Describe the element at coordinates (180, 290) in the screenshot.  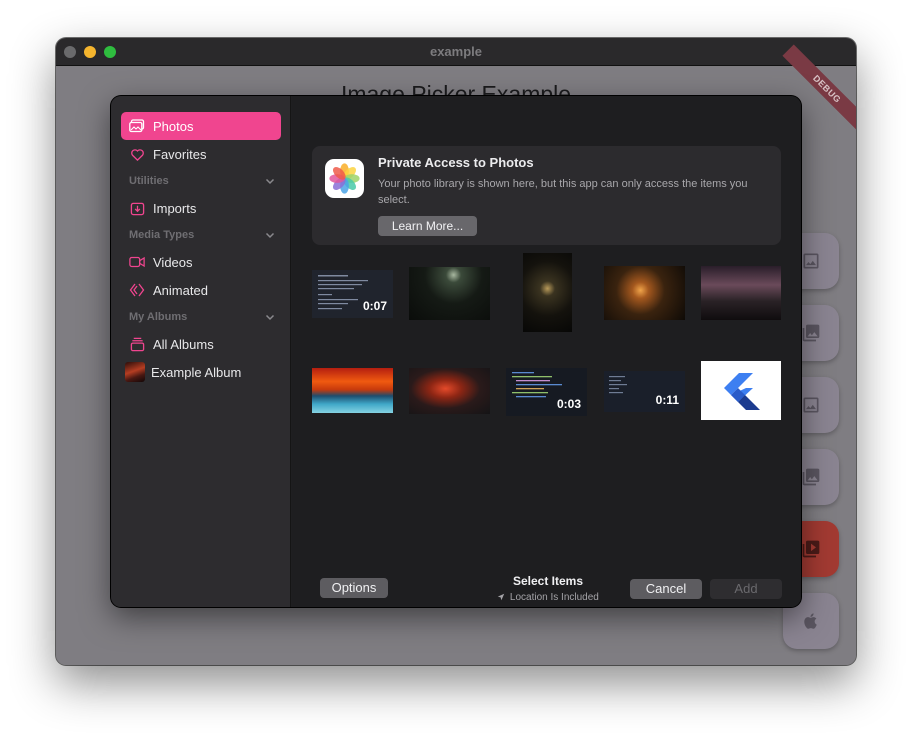
I see `sidebar-item-label: Animated` at that location.